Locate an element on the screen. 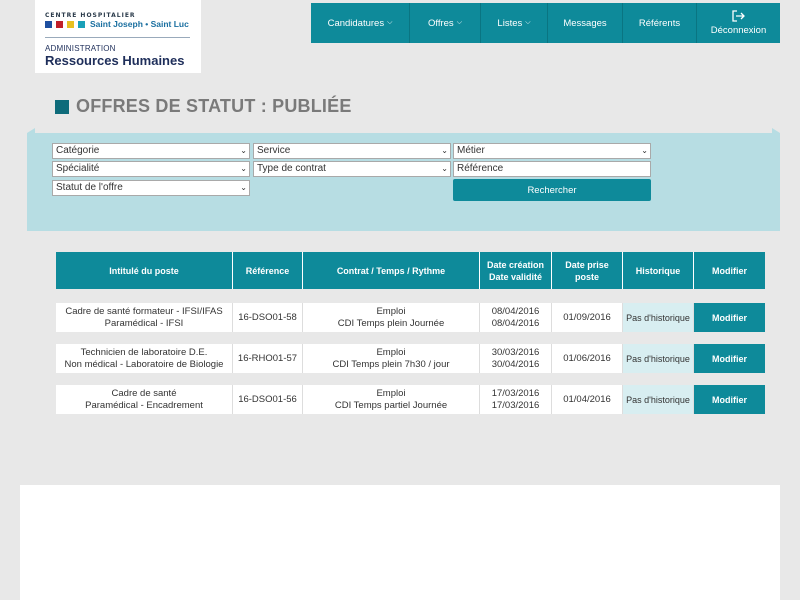 This screenshot has width=800, height=600. nav-candidatures: Candidatures ⌵ is located at coordinates (360, 23).